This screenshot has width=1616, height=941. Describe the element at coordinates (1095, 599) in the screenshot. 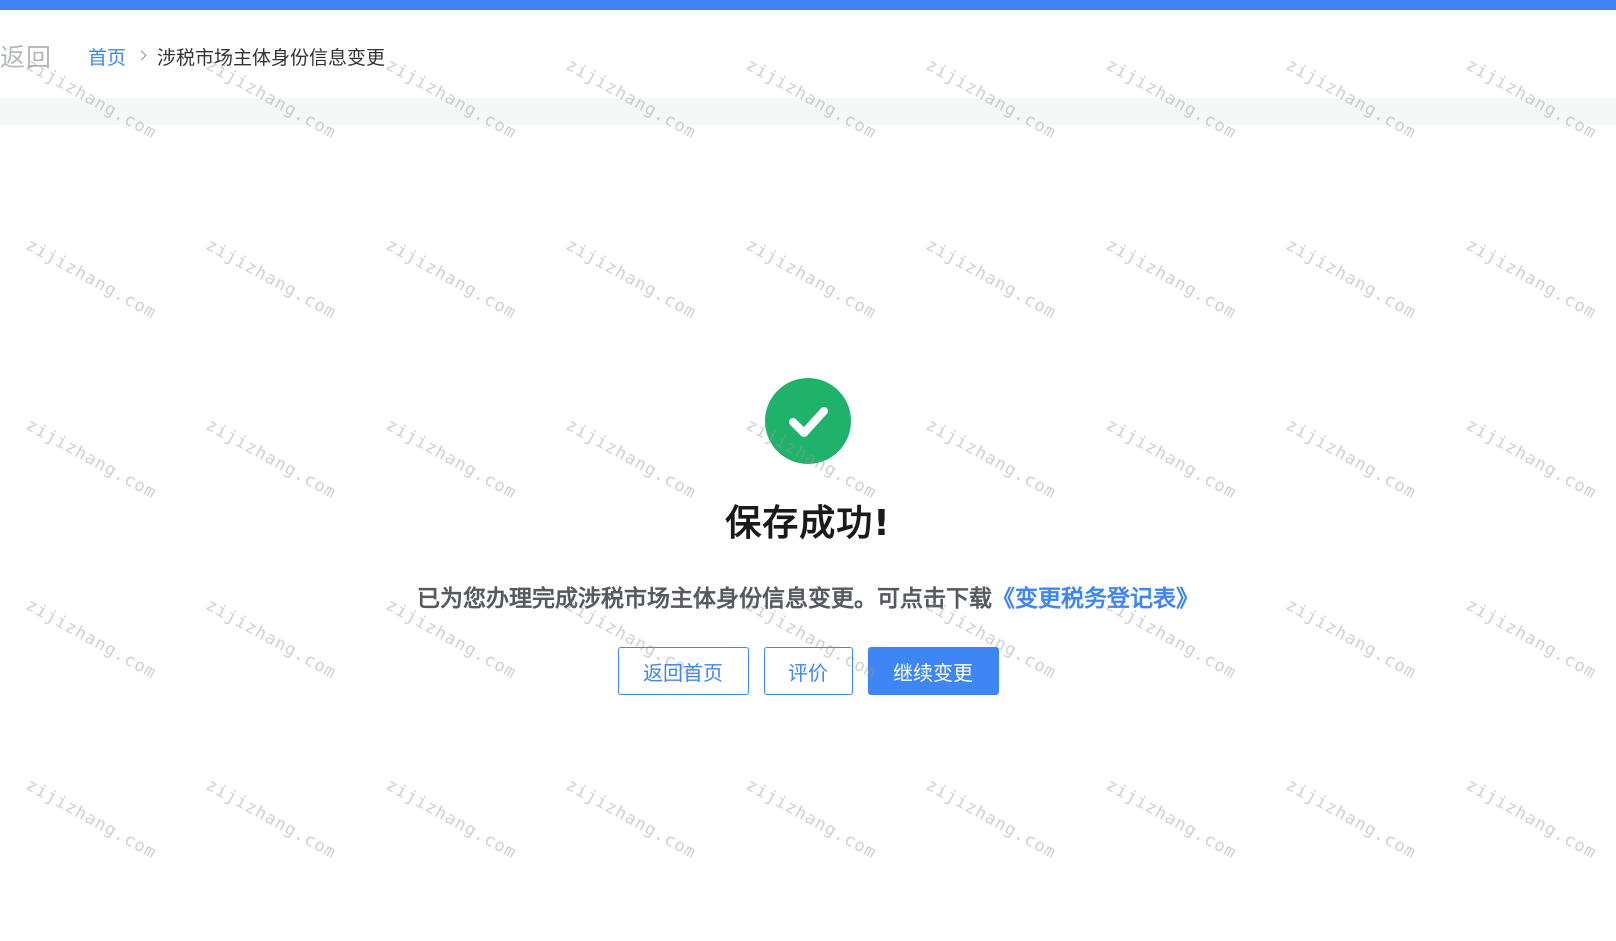

I see `download-form-link: 《变更税务登记表》` at that location.